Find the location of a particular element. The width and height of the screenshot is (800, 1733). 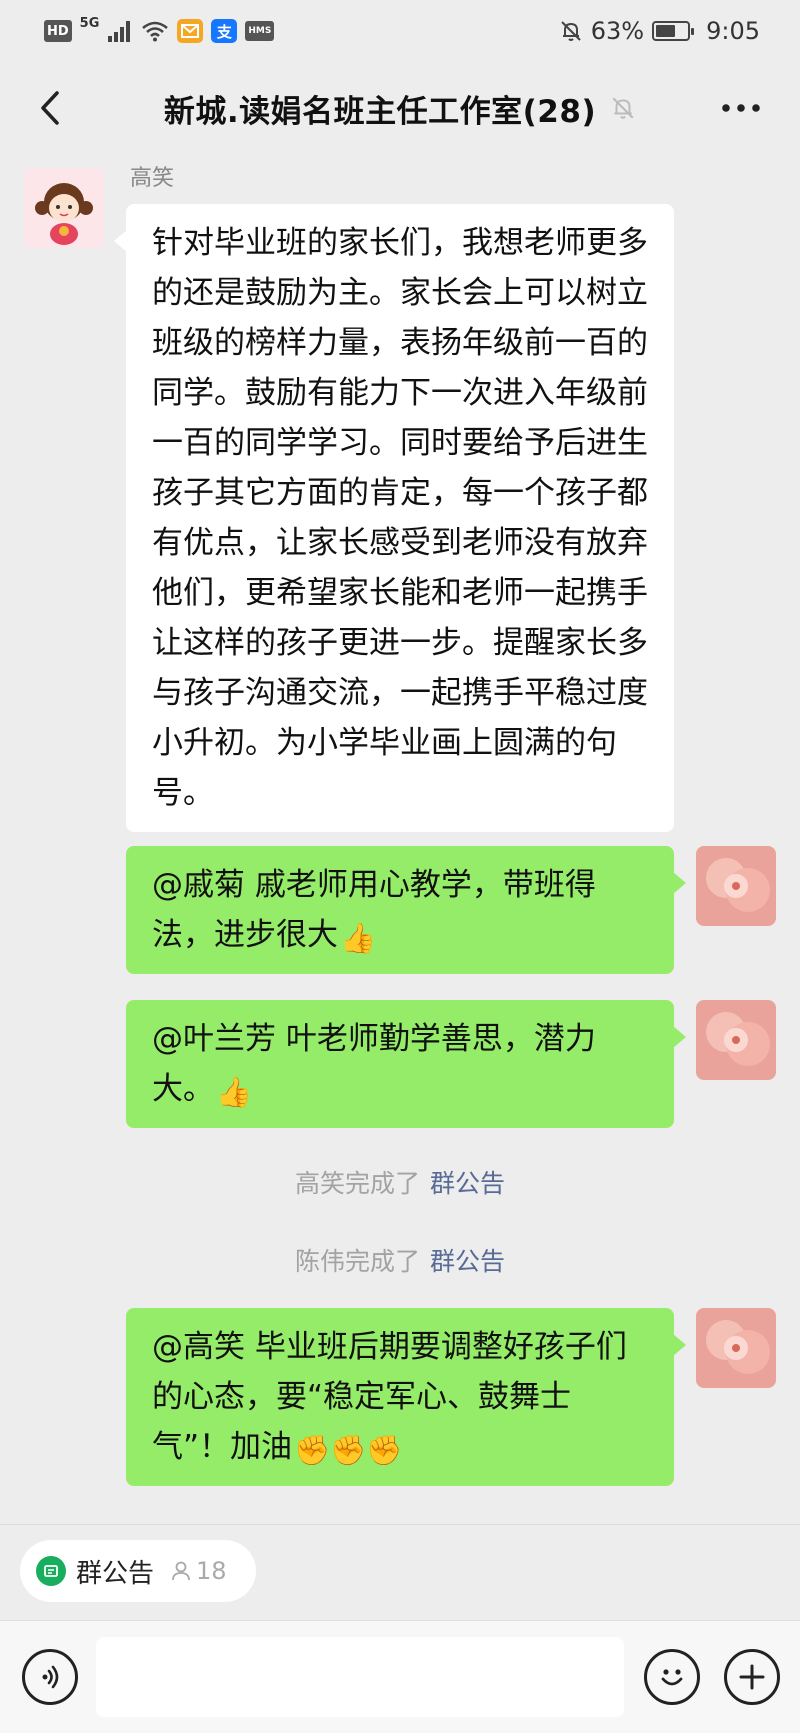

status-bar-right: 63% 9:05 is located at coordinates (659, 31).